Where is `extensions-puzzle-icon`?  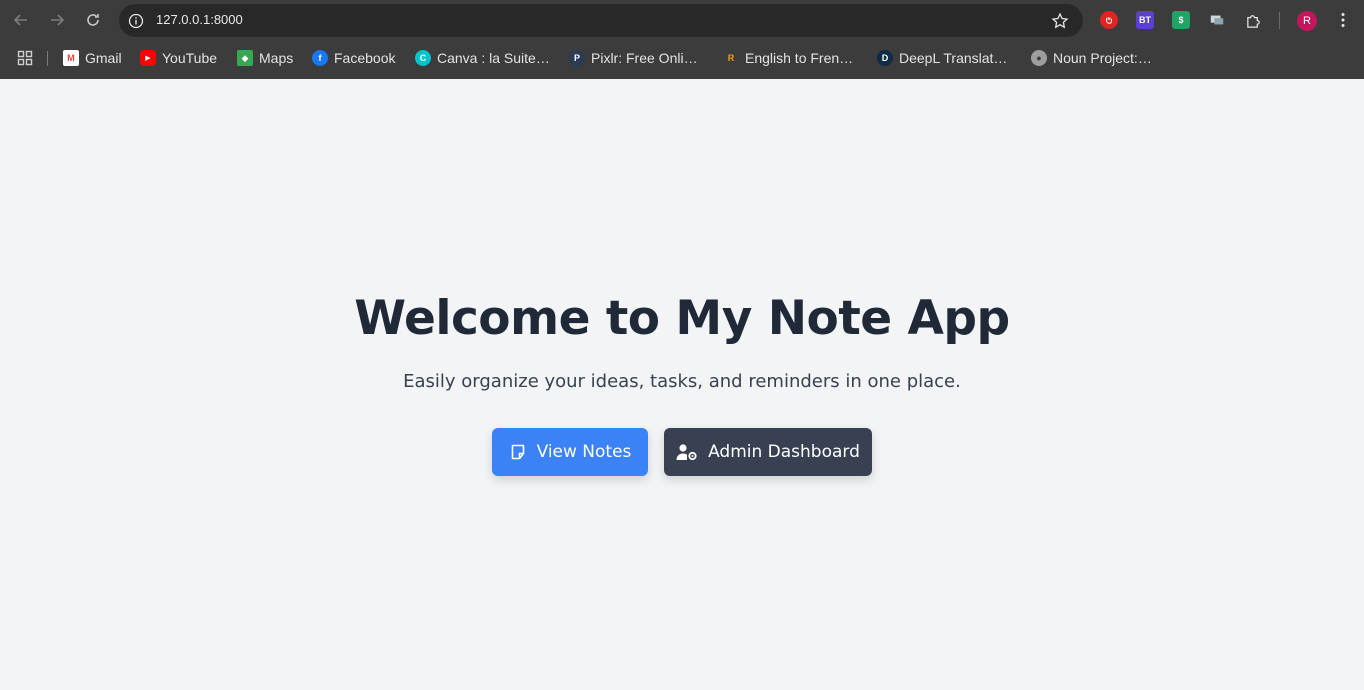 extensions-puzzle-icon is located at coordinates (1253, 20).